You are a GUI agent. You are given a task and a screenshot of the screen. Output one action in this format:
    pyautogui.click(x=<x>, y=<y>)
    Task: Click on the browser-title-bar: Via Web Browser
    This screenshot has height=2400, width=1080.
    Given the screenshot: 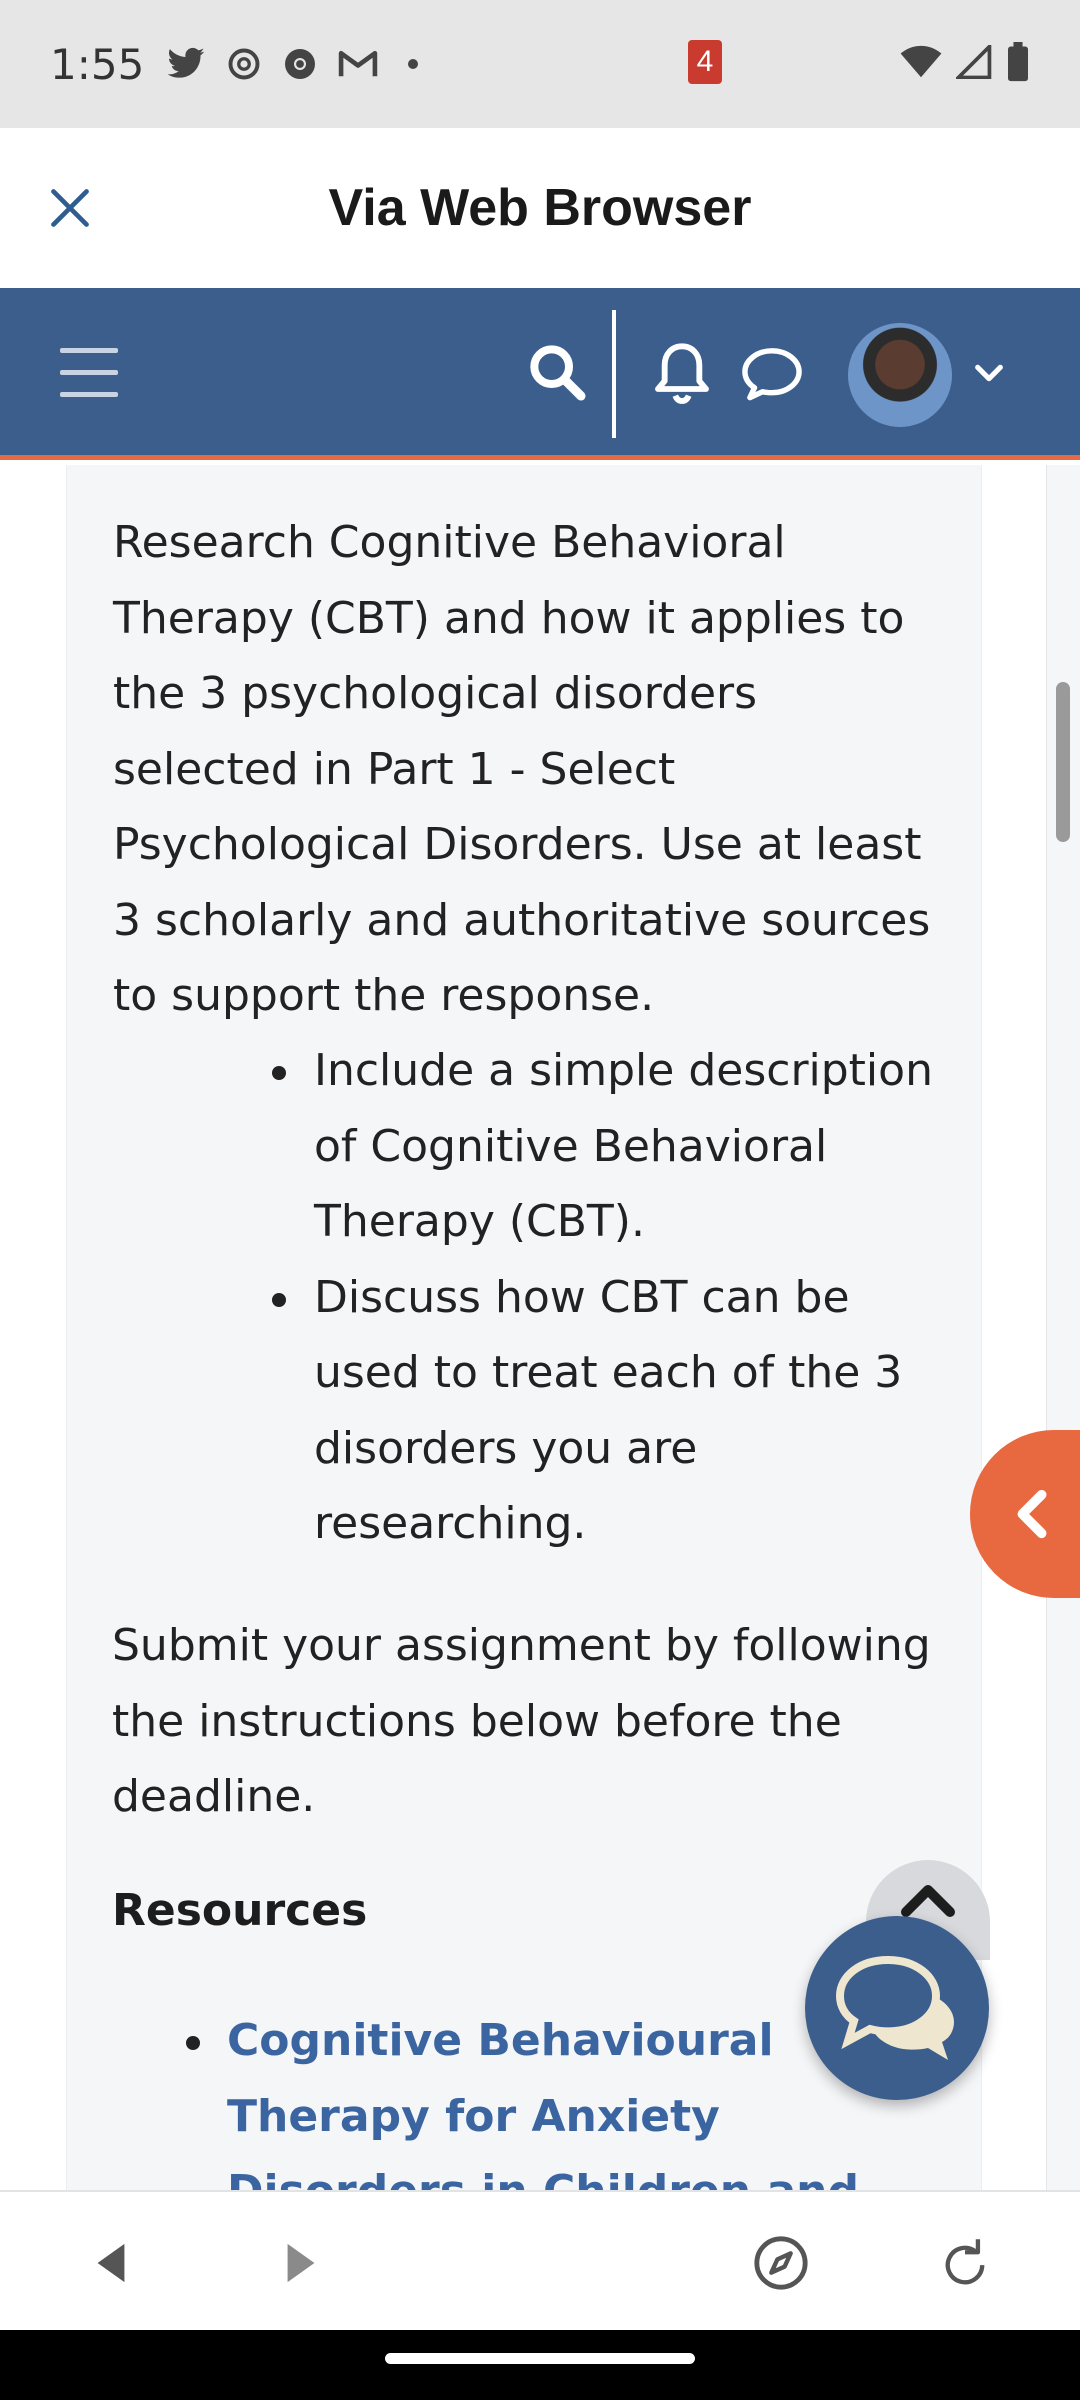 What is the action you would take?
    pyautogui.click(x=540, y=208)
    